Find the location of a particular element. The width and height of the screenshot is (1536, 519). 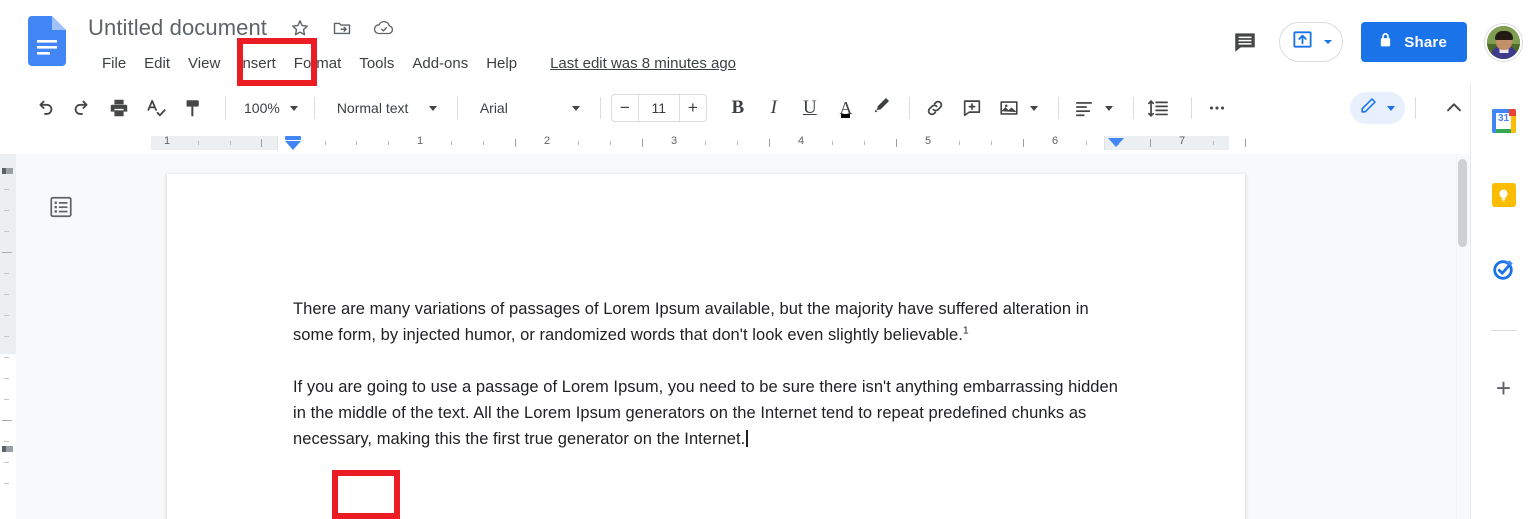

spell-check-icon is located at coordinates (156, 108).